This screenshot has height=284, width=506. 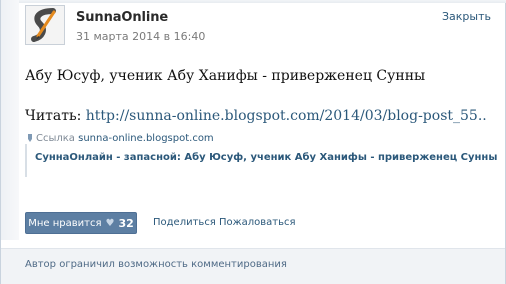 What do you see at coordinates (257, 222) in the screenshot?
I see `report-link: Пожаловаться` at bounding box center [257, 222].